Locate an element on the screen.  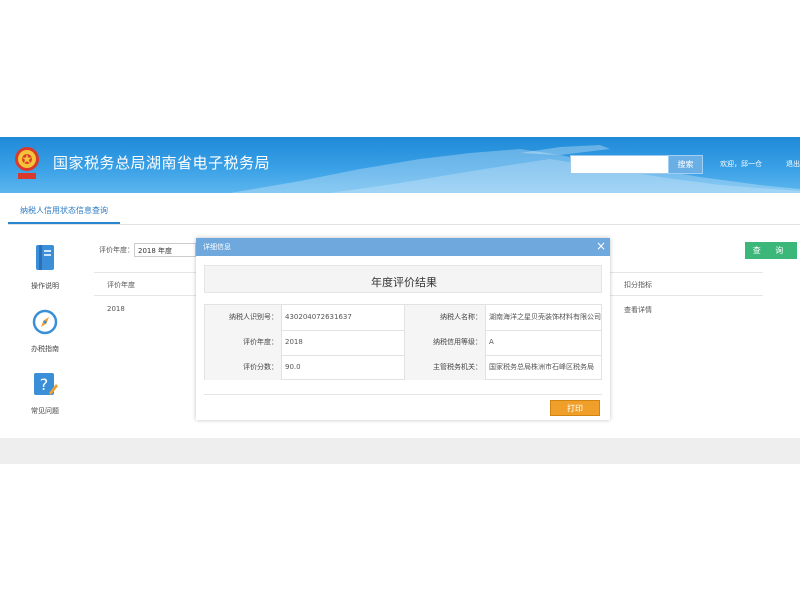
taxpayer-id-label: 纳税人识别号： is located at coordinates (243, 317).